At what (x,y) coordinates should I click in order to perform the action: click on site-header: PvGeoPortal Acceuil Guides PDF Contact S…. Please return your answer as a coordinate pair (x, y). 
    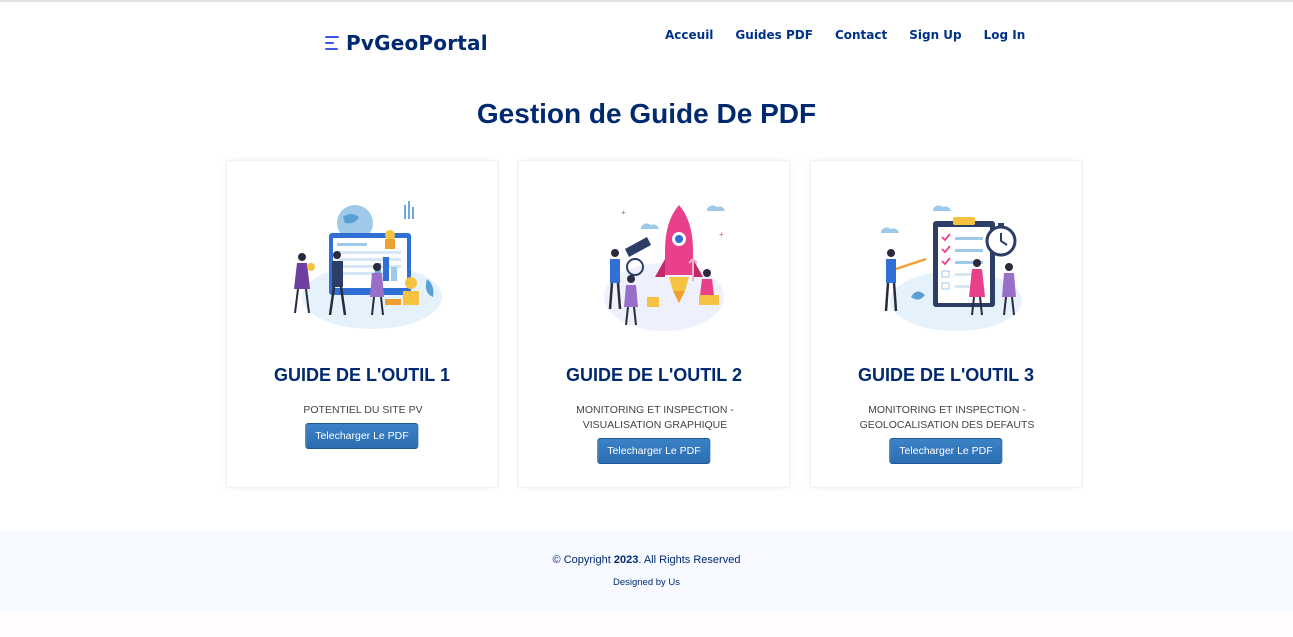
    Looking at the image, I should click on (646, 35).